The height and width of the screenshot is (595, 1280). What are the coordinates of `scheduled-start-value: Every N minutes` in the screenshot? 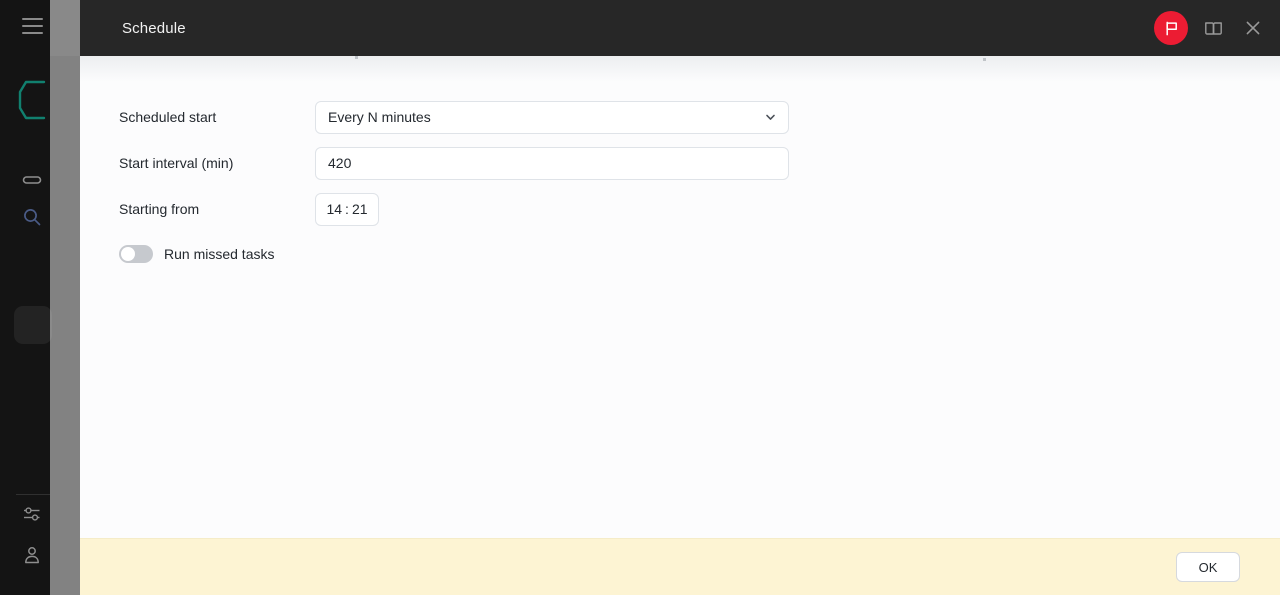 It's located at (379, 117).